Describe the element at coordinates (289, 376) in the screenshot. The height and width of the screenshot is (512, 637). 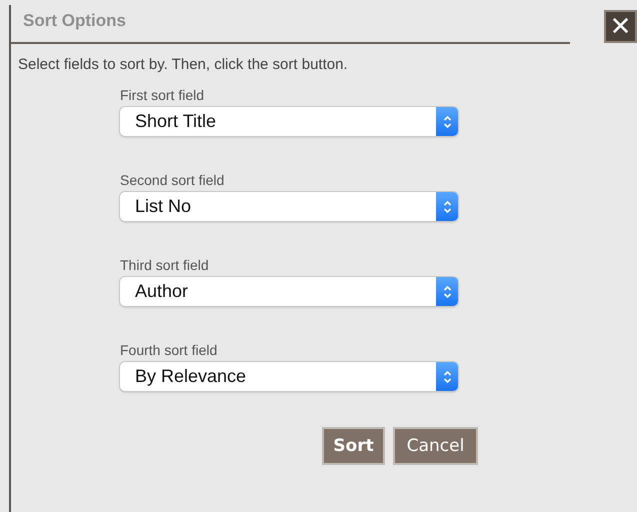
I see `dropdown: By Relevance` at that location.